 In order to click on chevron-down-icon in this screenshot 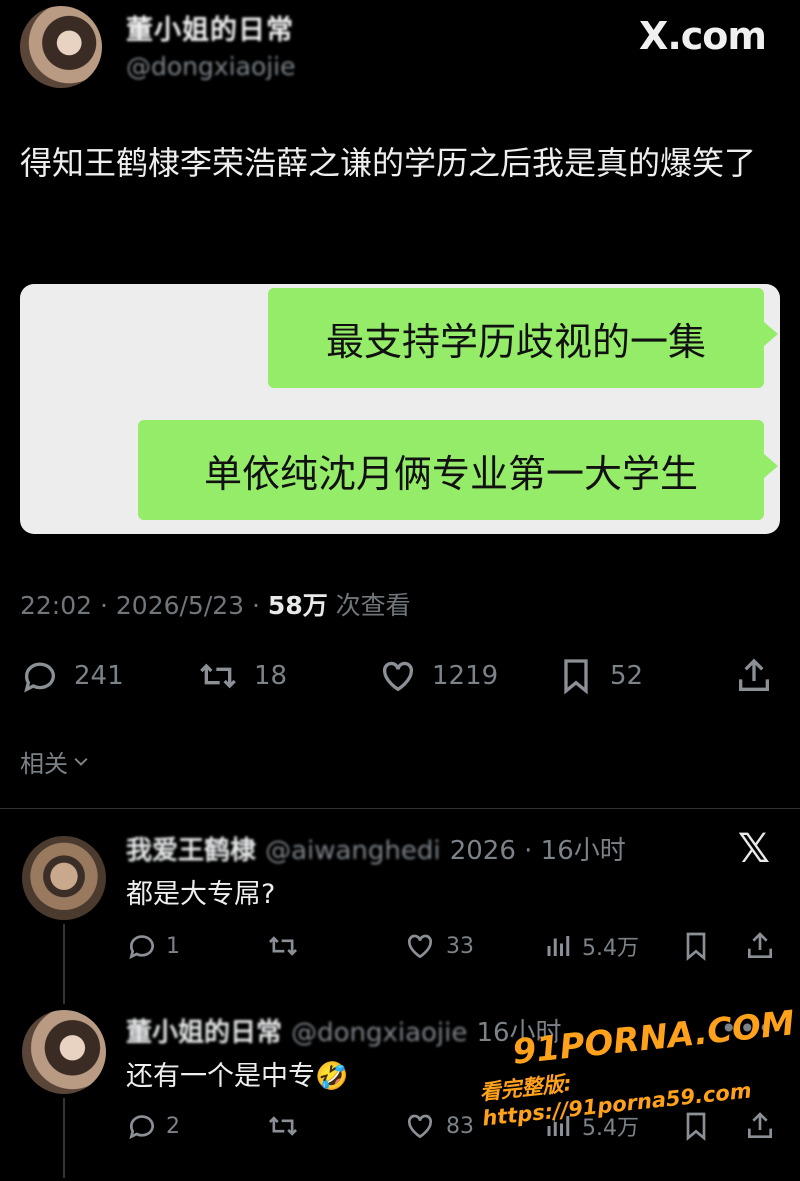, I will do `click(81, 761)`.